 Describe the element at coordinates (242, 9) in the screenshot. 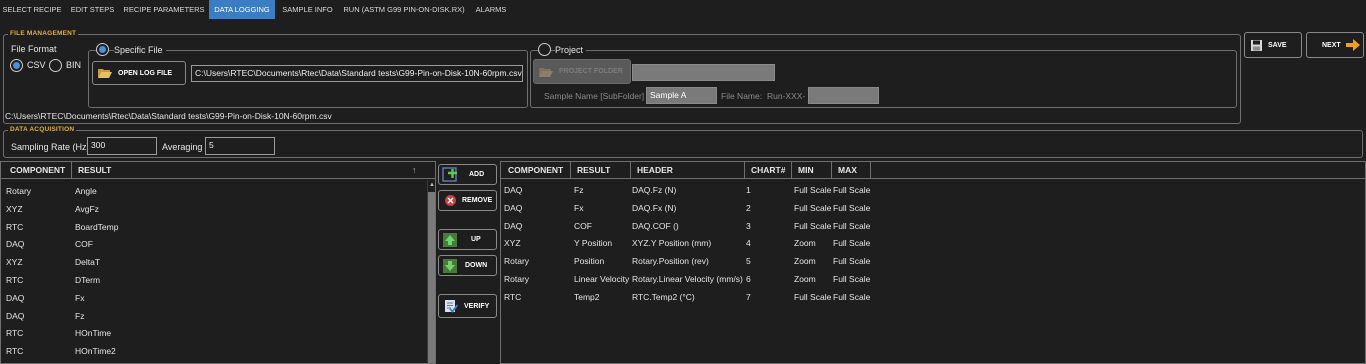

I see `tab-data-logging: DATA LOGGING` at that location.